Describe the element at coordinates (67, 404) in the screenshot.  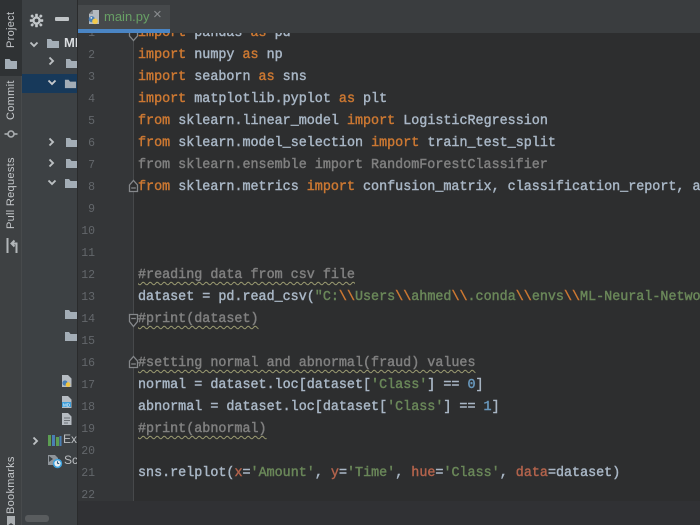
I see `svg-text: MD` at that location.